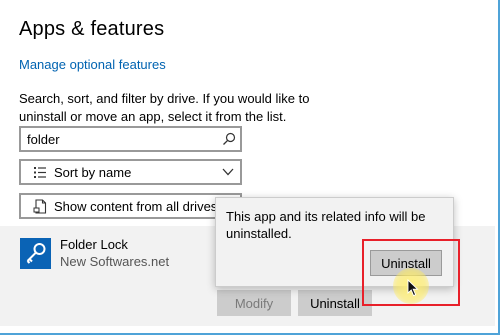 The height and width of the screenshot is (335, 500). What do you see at coordinates (93, 172) in the screenshot?
I see `sort-dropdown-label: Sort by name` at bounding box center [93, 172].